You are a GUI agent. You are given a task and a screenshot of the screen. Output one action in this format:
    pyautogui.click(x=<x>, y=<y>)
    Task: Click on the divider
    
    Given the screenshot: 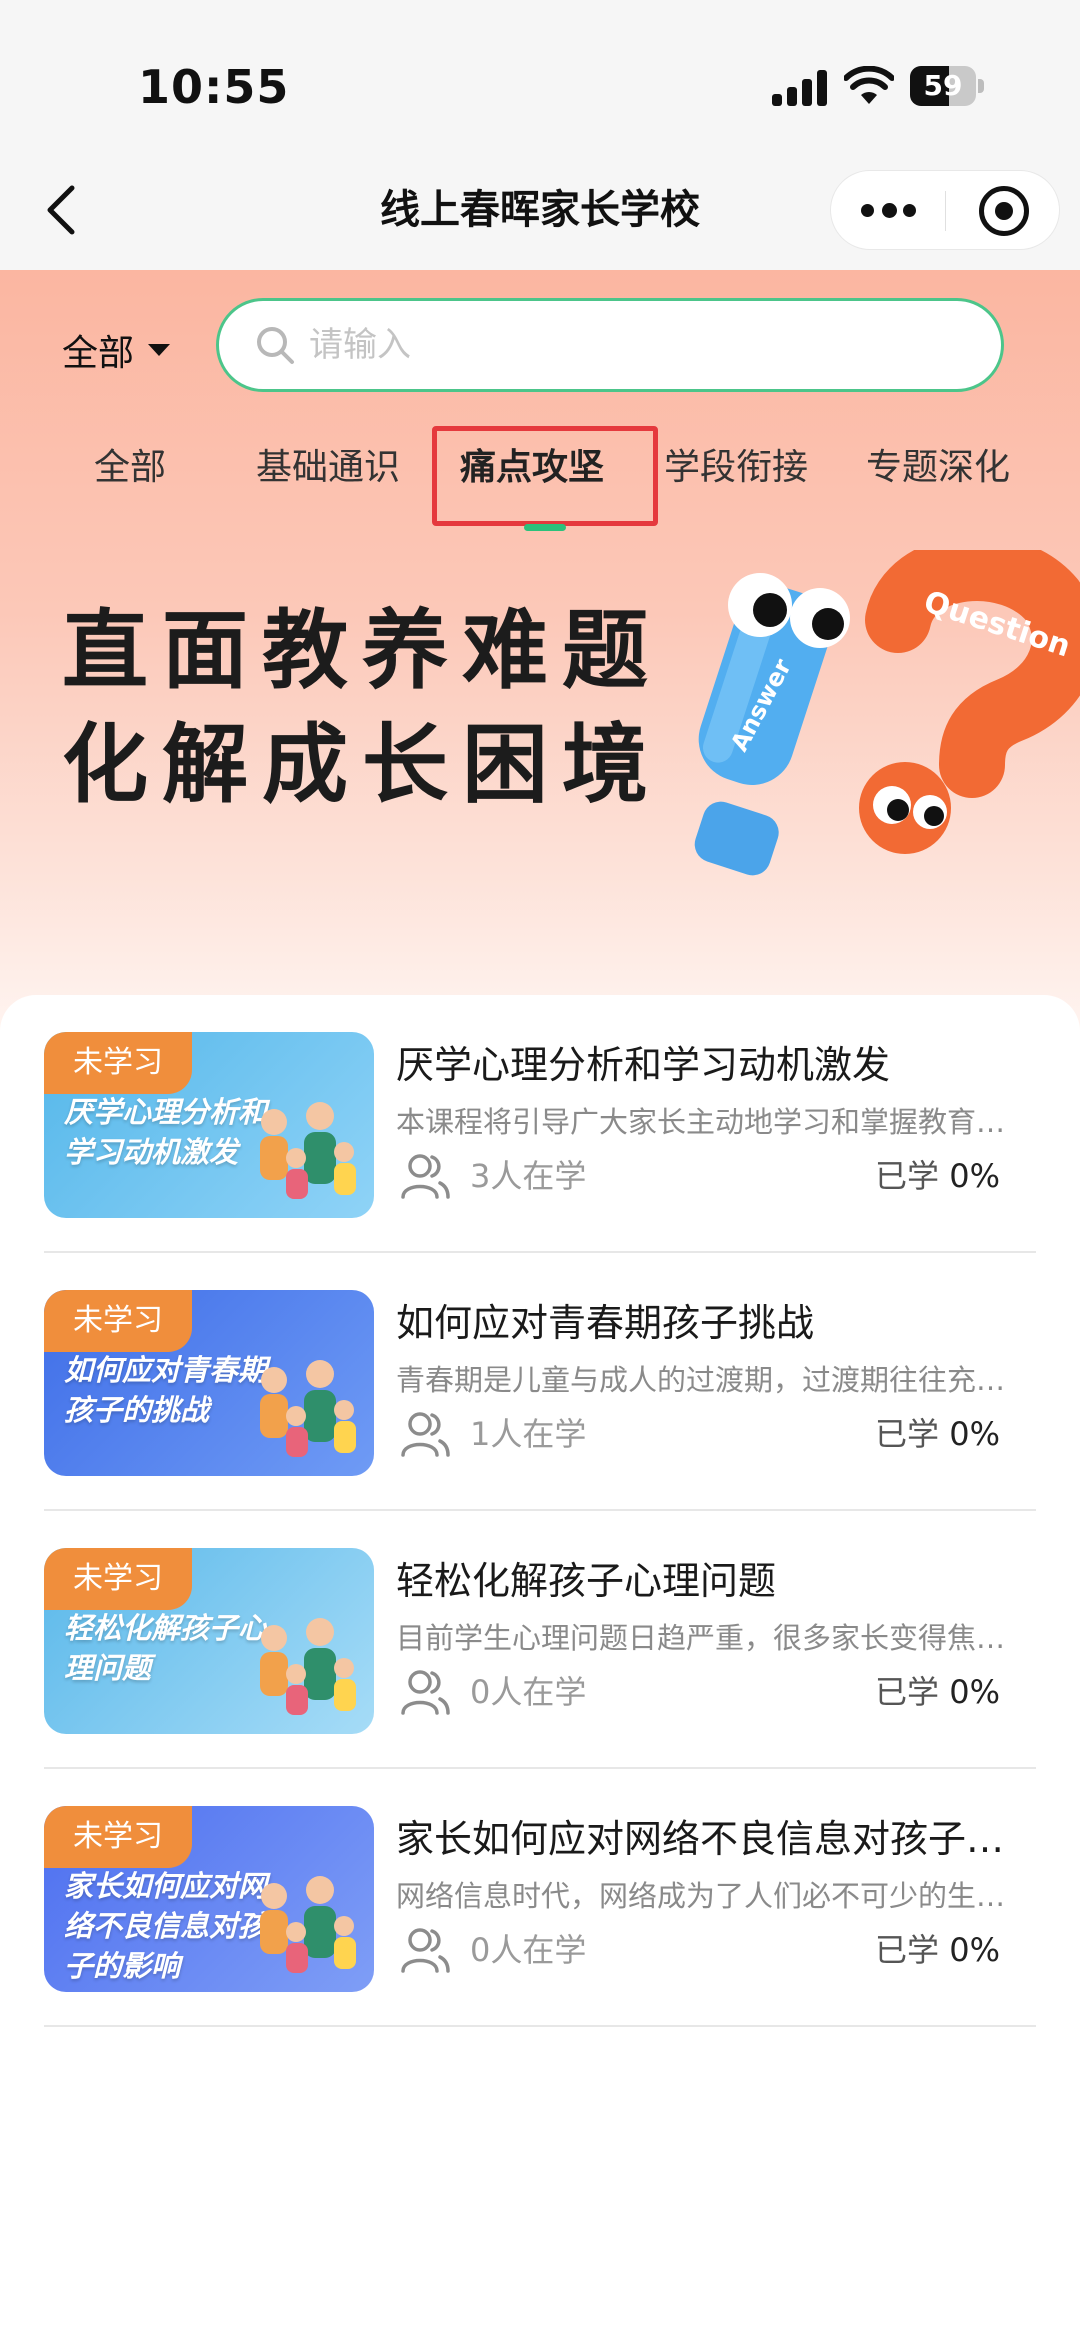 What is the action you would take?
    pyautogui.click(x=540, y=2026)
    